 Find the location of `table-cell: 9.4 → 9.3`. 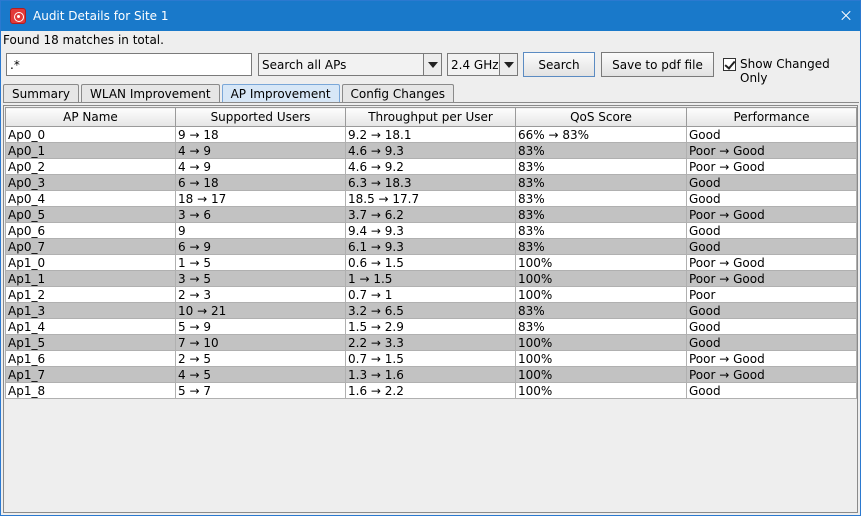

table-cell: 9.4 → 9.3 is located at coordinates (430, 230).